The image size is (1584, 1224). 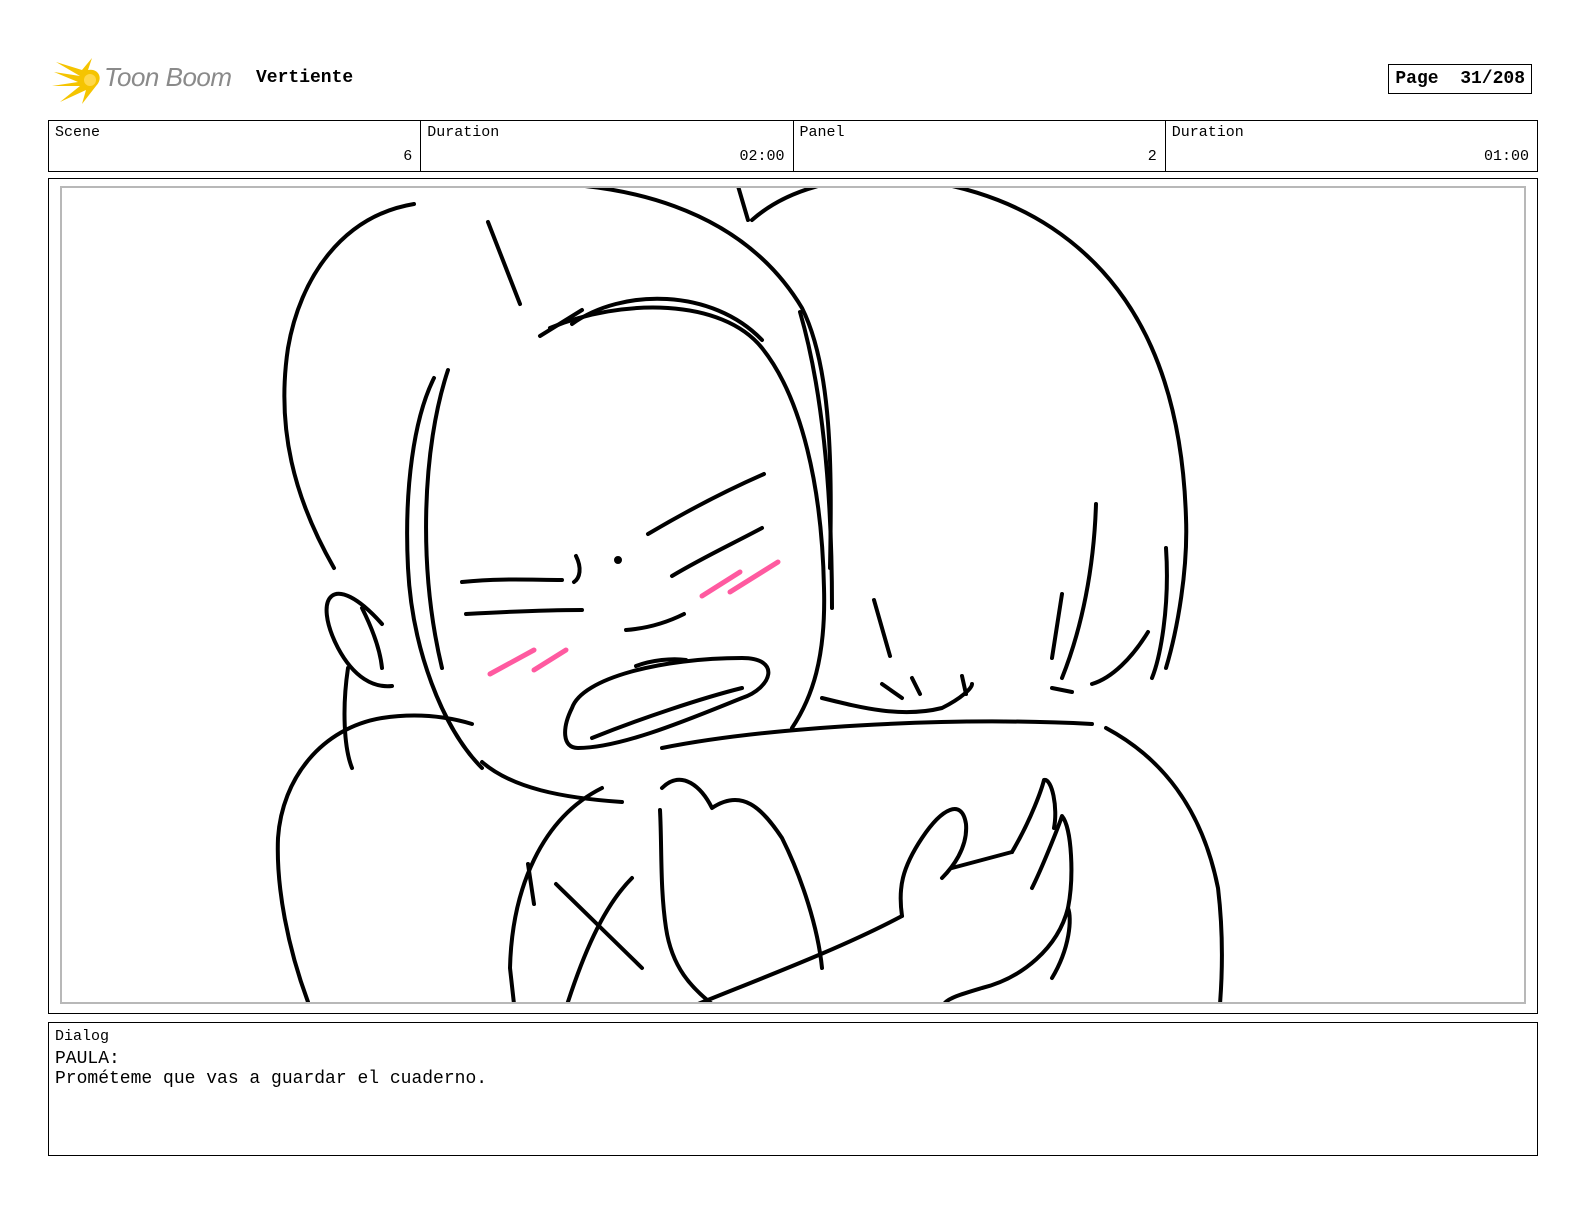 I want to click on brand-name: Toon Boom, so click(x=168, y=77).